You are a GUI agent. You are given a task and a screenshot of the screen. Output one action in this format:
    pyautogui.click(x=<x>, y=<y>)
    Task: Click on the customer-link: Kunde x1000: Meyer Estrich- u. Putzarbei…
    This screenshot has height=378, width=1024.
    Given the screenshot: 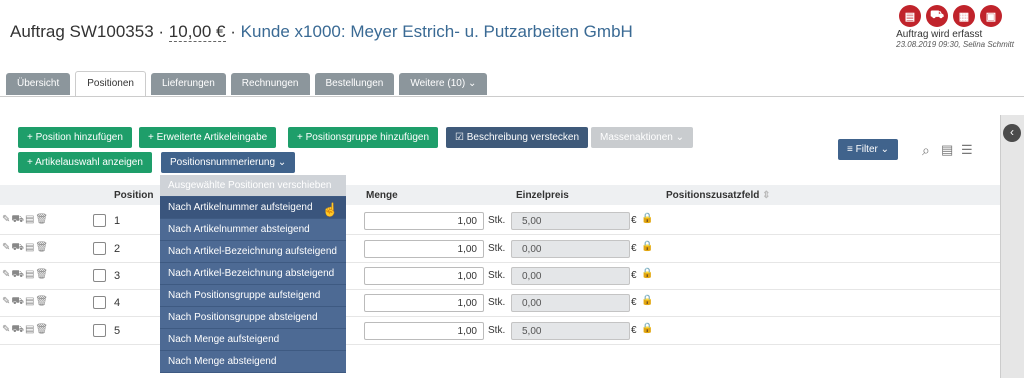 What is the action you would take?
    pyautogui.click(x=437, y=31)
    